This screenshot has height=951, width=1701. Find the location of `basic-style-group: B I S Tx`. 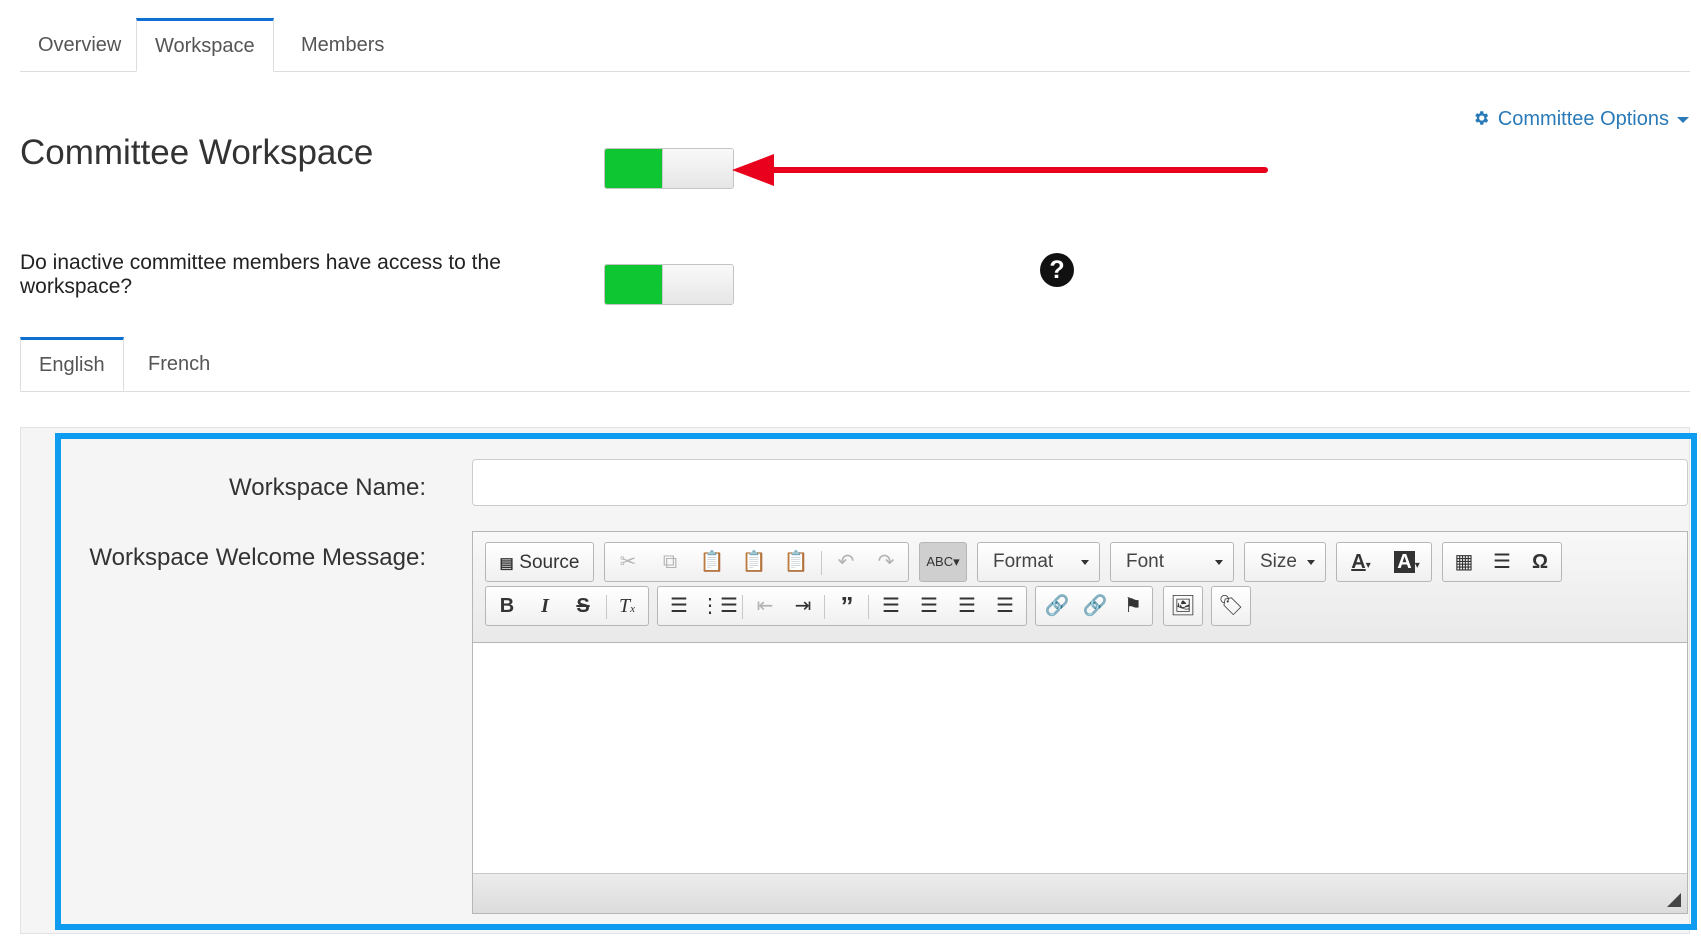

basic-style-group: B I S Tx is located at coordinates (567, 606).